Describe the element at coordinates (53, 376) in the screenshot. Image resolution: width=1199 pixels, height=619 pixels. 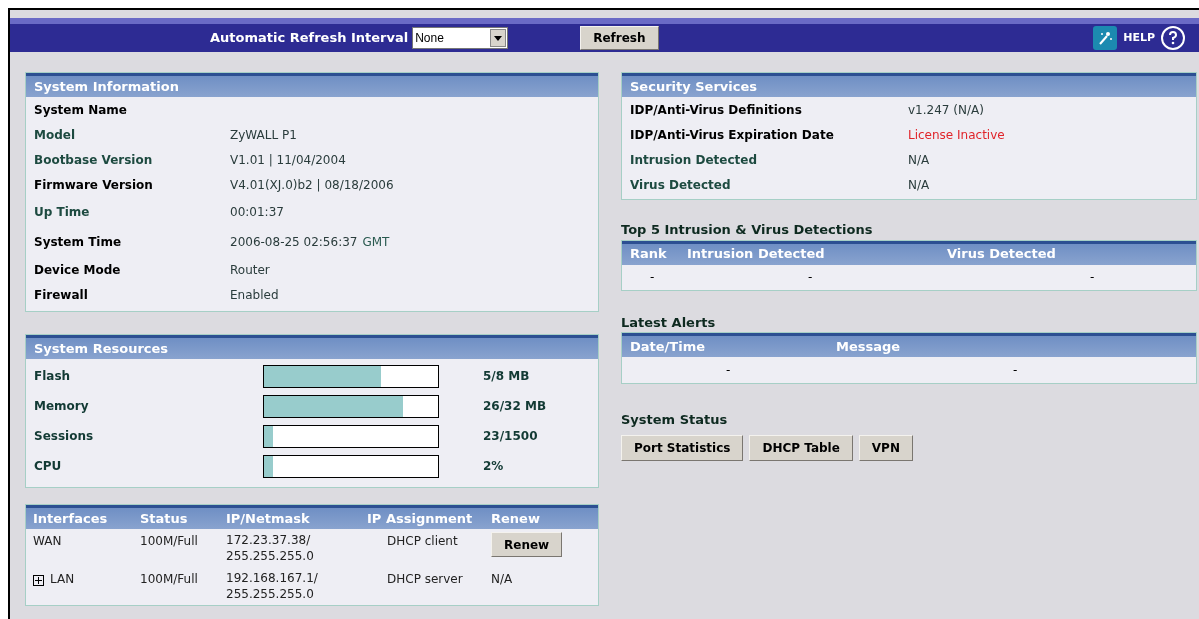
I see `resource-label: Flash` at that location.